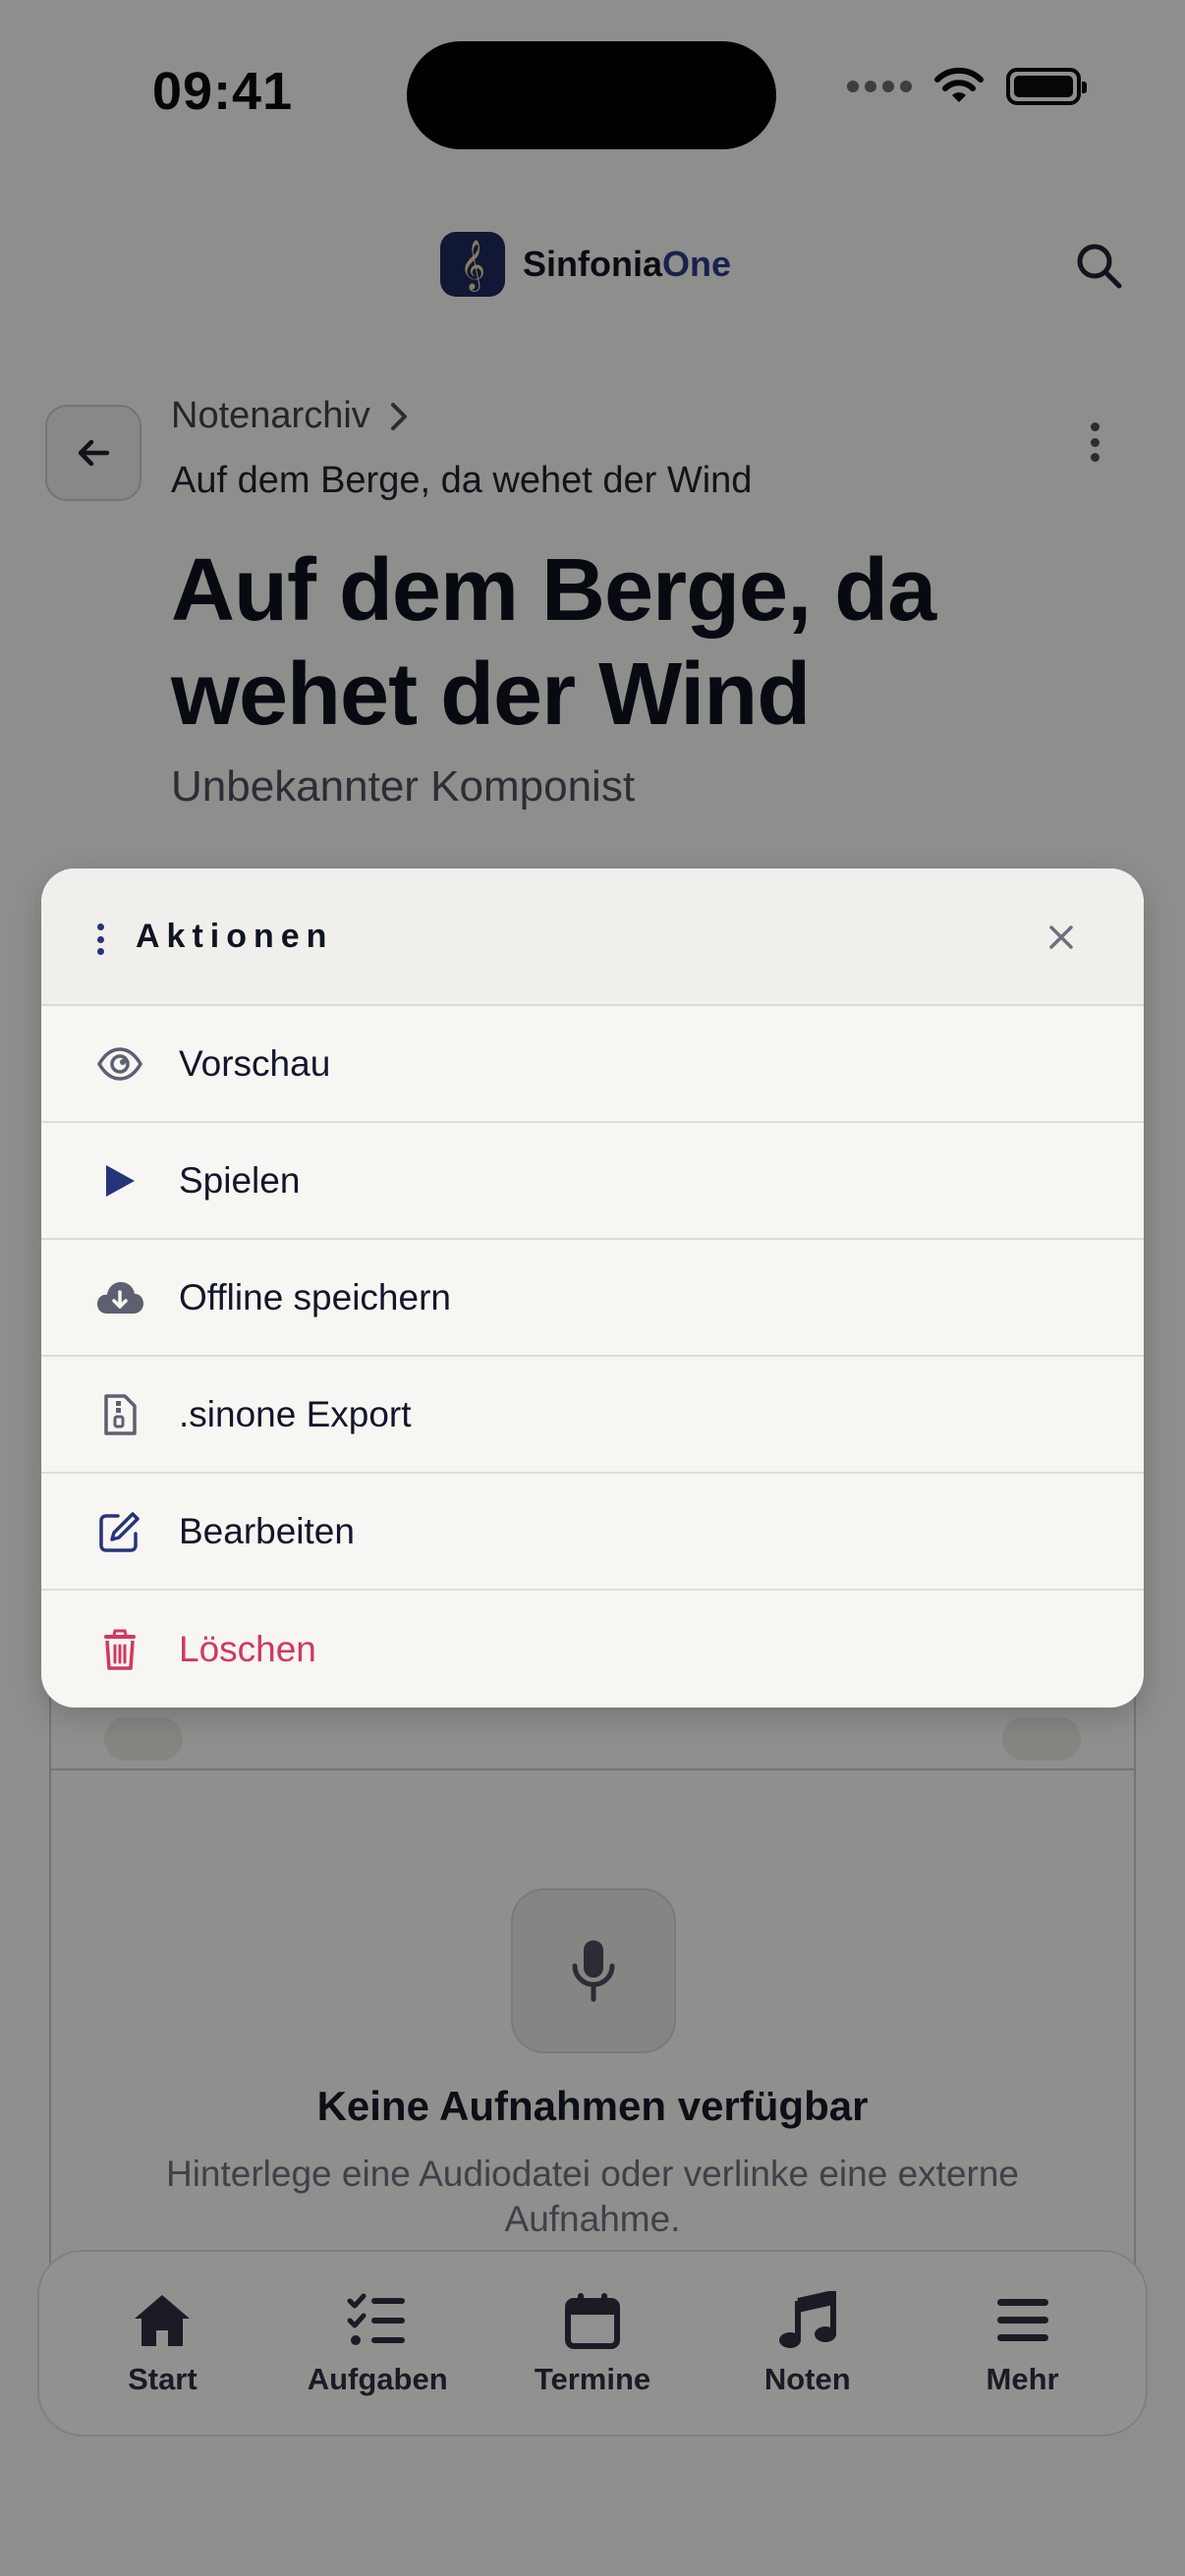 Image resolution: width=1185 pixels, height=2576 pixels. What do you see at coordinates (592, 1415) in the screenshot?
I see `action-sinone-export: .sinone Export` at bounding box center [592, 1415].